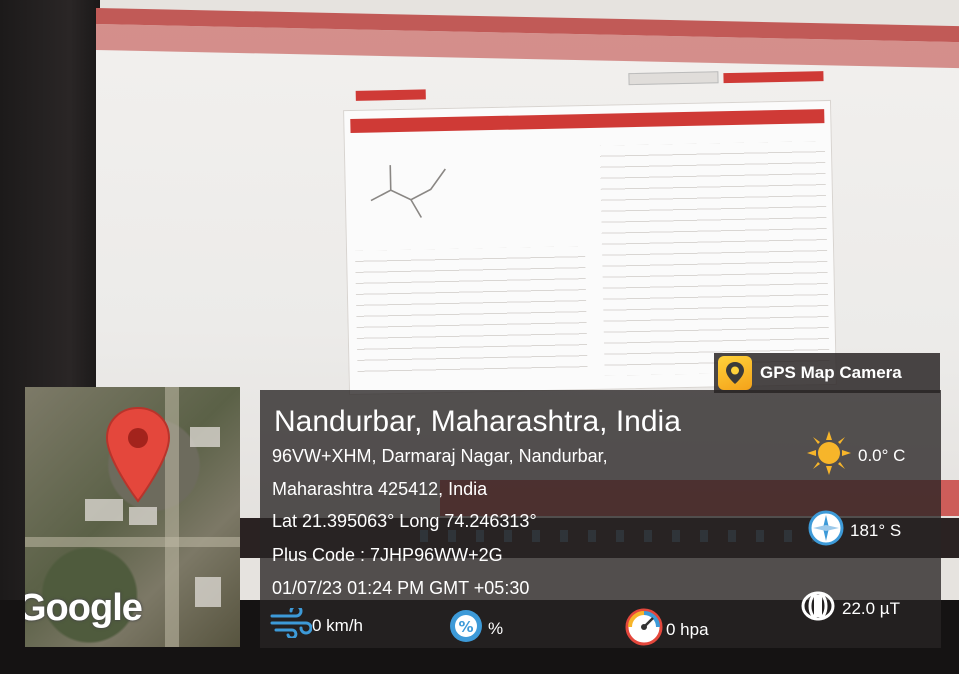  I want to click on humidity-metric: % %, so click(474, 628).